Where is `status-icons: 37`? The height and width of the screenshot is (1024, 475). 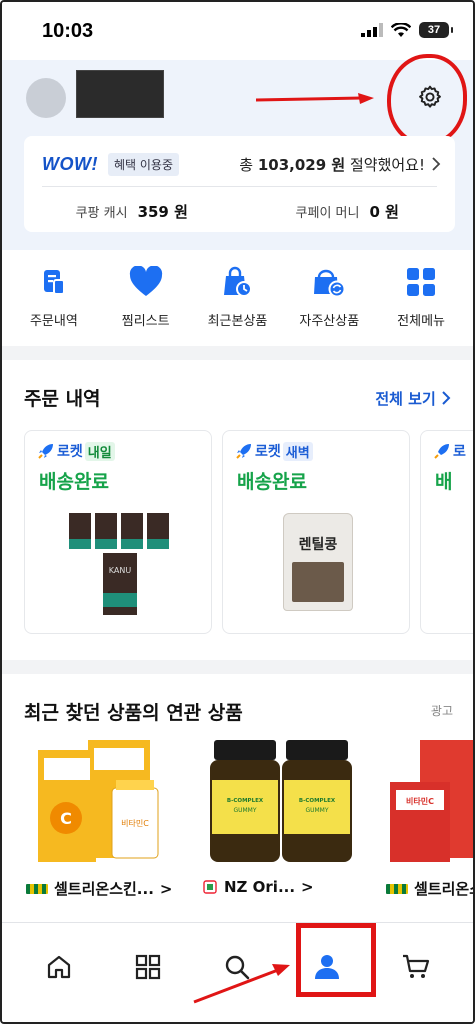 status-icons: 37 is located at coordinates (407, 30).